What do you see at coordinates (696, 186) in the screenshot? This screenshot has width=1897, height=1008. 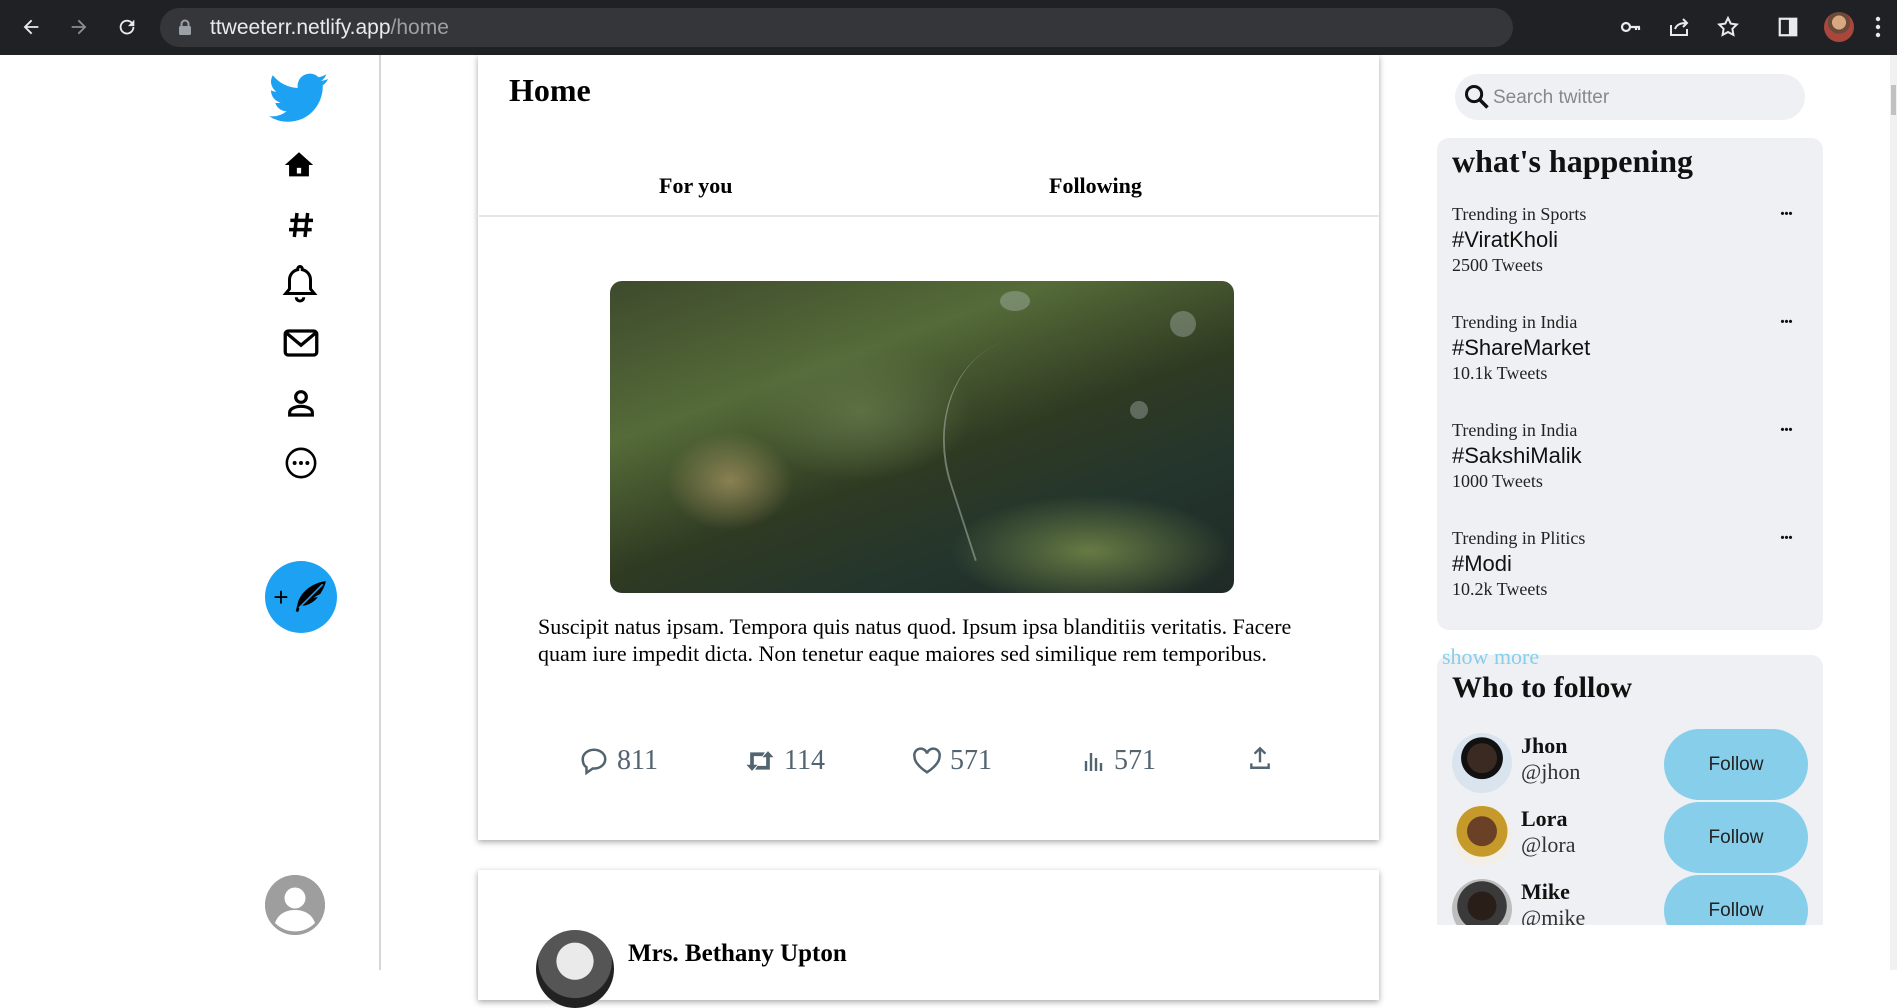 I see `tab-for-you: For you` at bounding box center [696, 186].